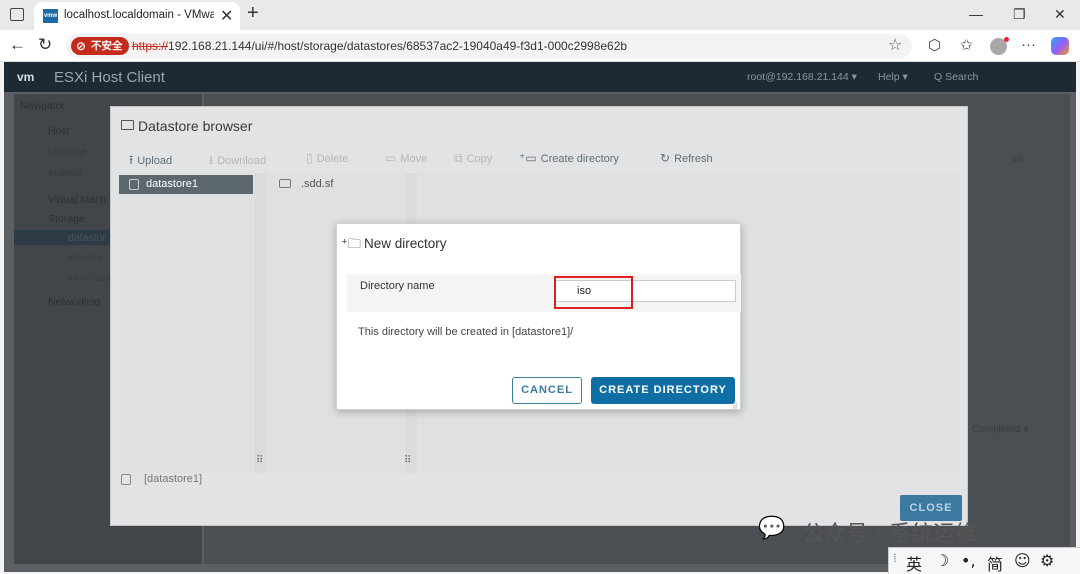  What do you see at coordinates (242, 161) in the screenshot?
I see `download-label: Download` at bounding box center [242, 161].